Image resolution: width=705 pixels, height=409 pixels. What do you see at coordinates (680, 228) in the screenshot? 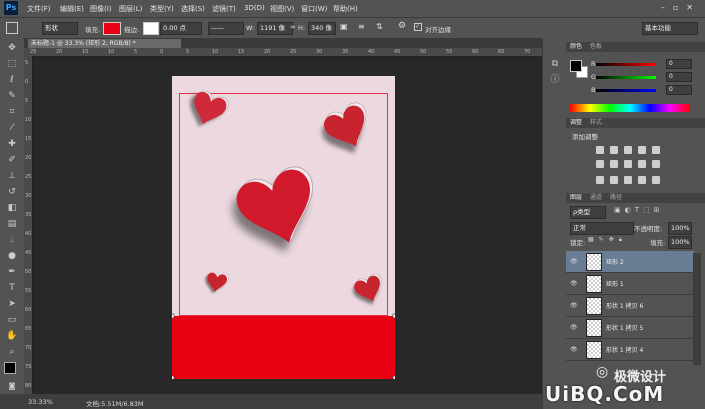
I see `opacity-field: 100%` at bounding box center [680, 228].